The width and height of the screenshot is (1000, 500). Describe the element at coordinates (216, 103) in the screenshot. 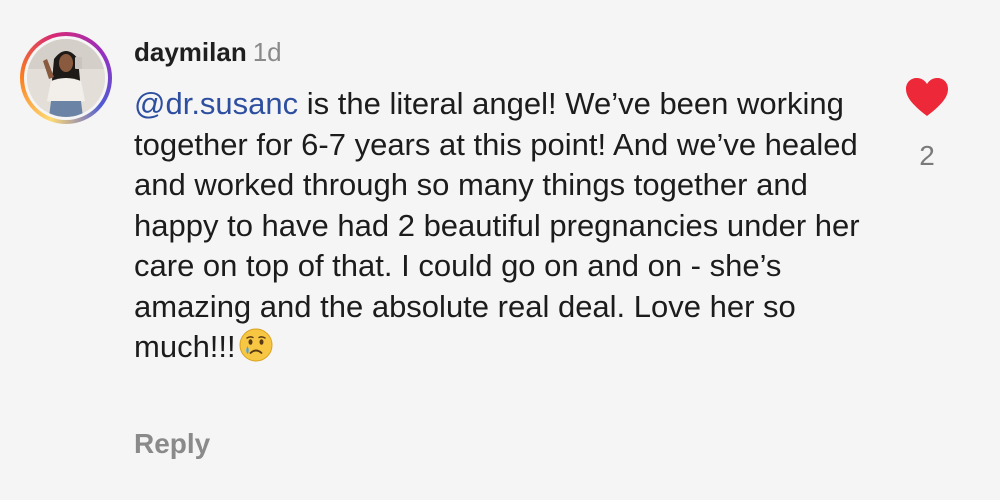

I see `mention-link: @dr.susanc` at that location.